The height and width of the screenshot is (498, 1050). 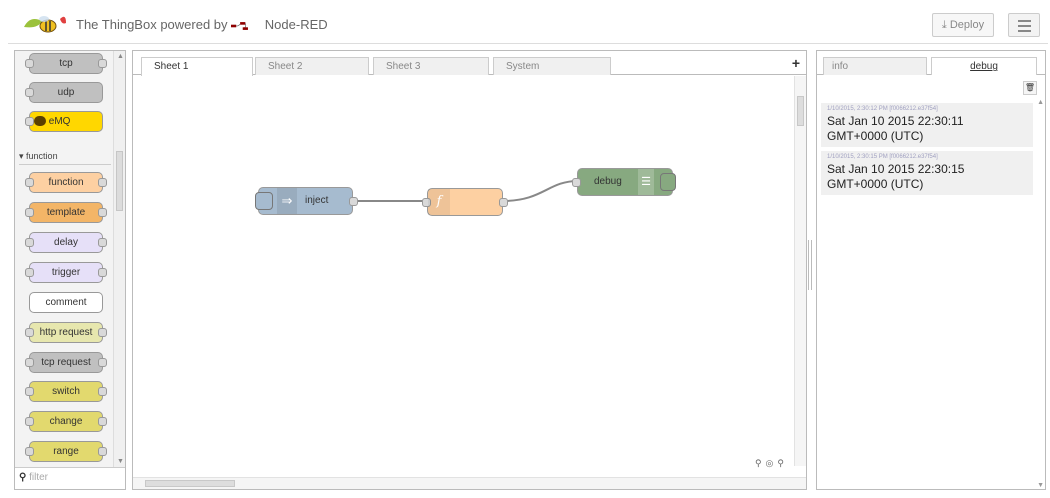 I want to click on node-red-text: Node-RED, so click(x=296, y=24).